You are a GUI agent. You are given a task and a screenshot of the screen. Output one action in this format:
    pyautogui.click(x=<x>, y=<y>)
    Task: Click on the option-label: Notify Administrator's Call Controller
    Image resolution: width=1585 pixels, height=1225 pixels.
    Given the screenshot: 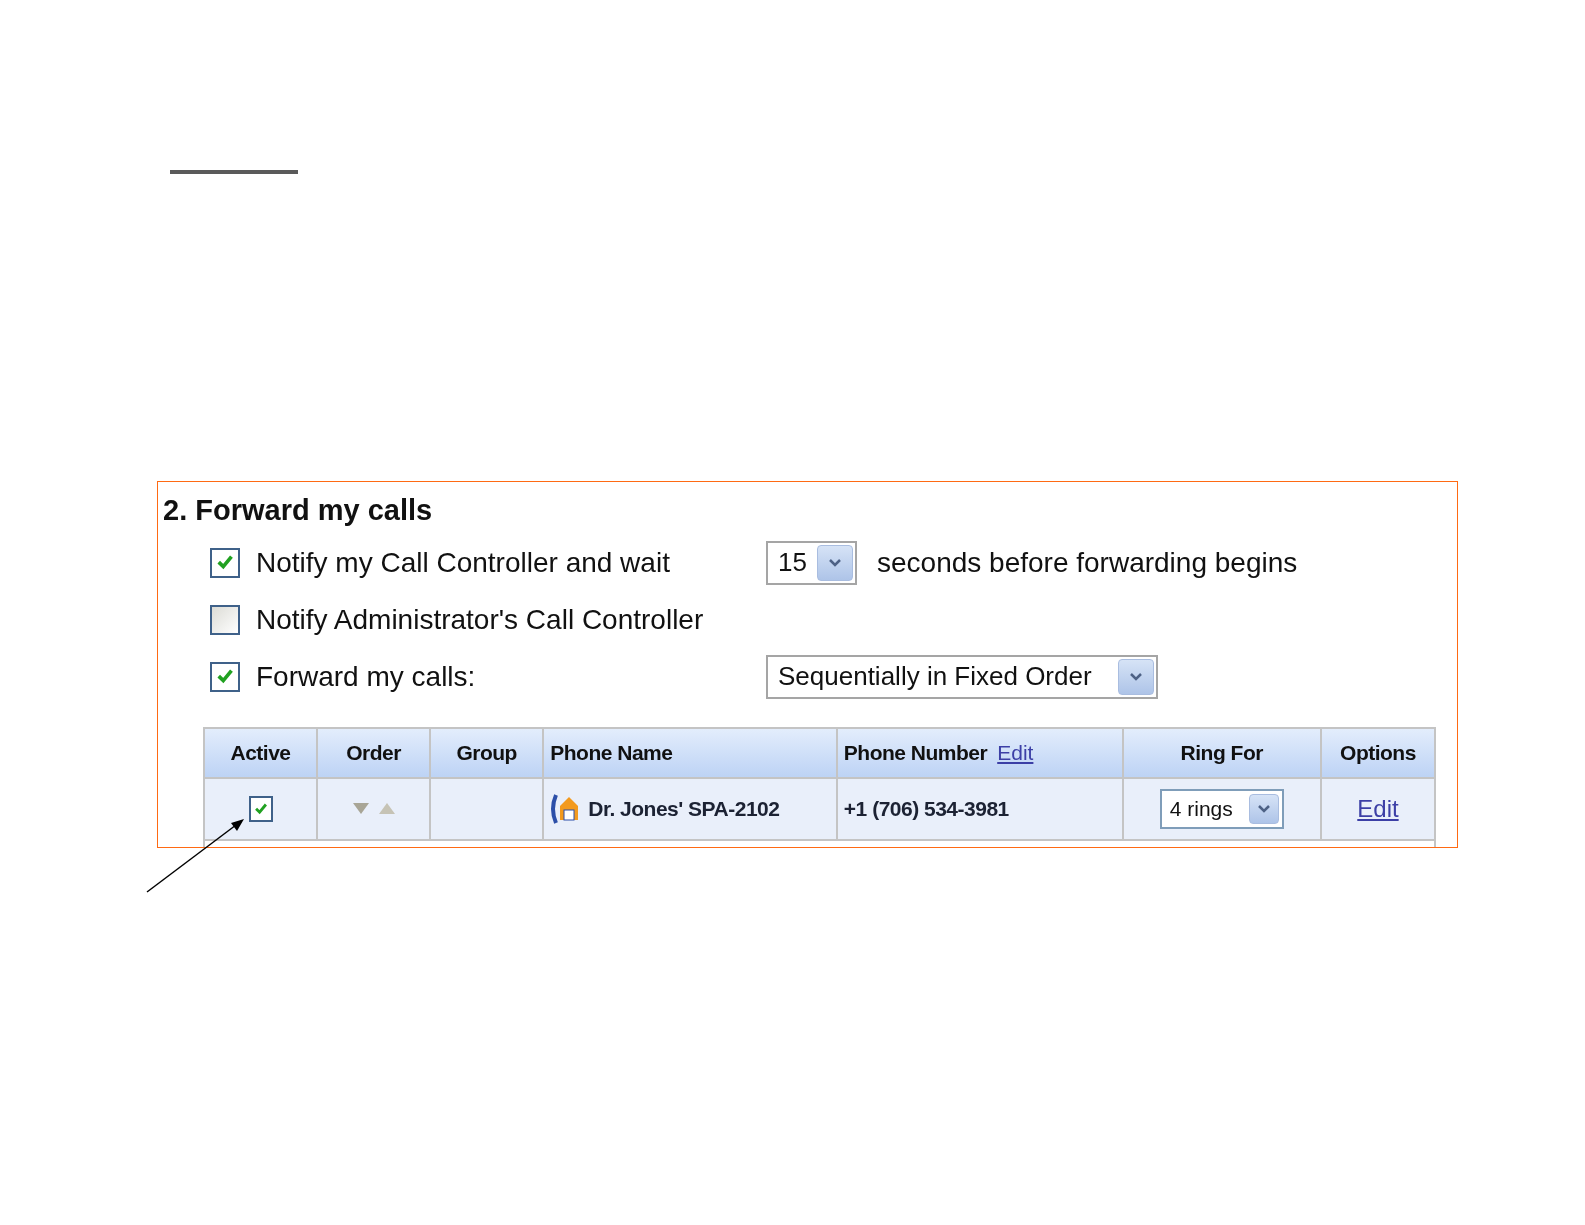 What is the action you would take?
    pyautogui.click(x=480, y=619)
    